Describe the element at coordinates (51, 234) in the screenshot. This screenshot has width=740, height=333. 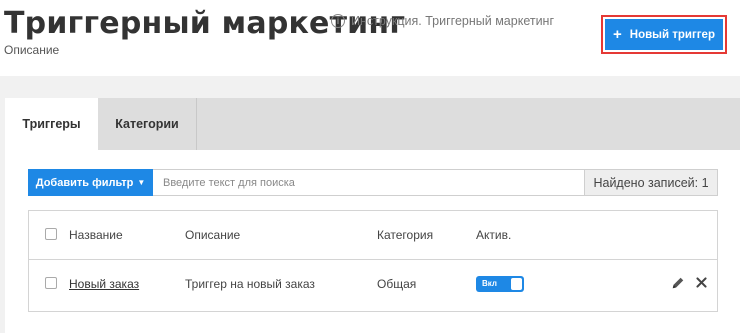
I see `select-all-checkbox` at that location.